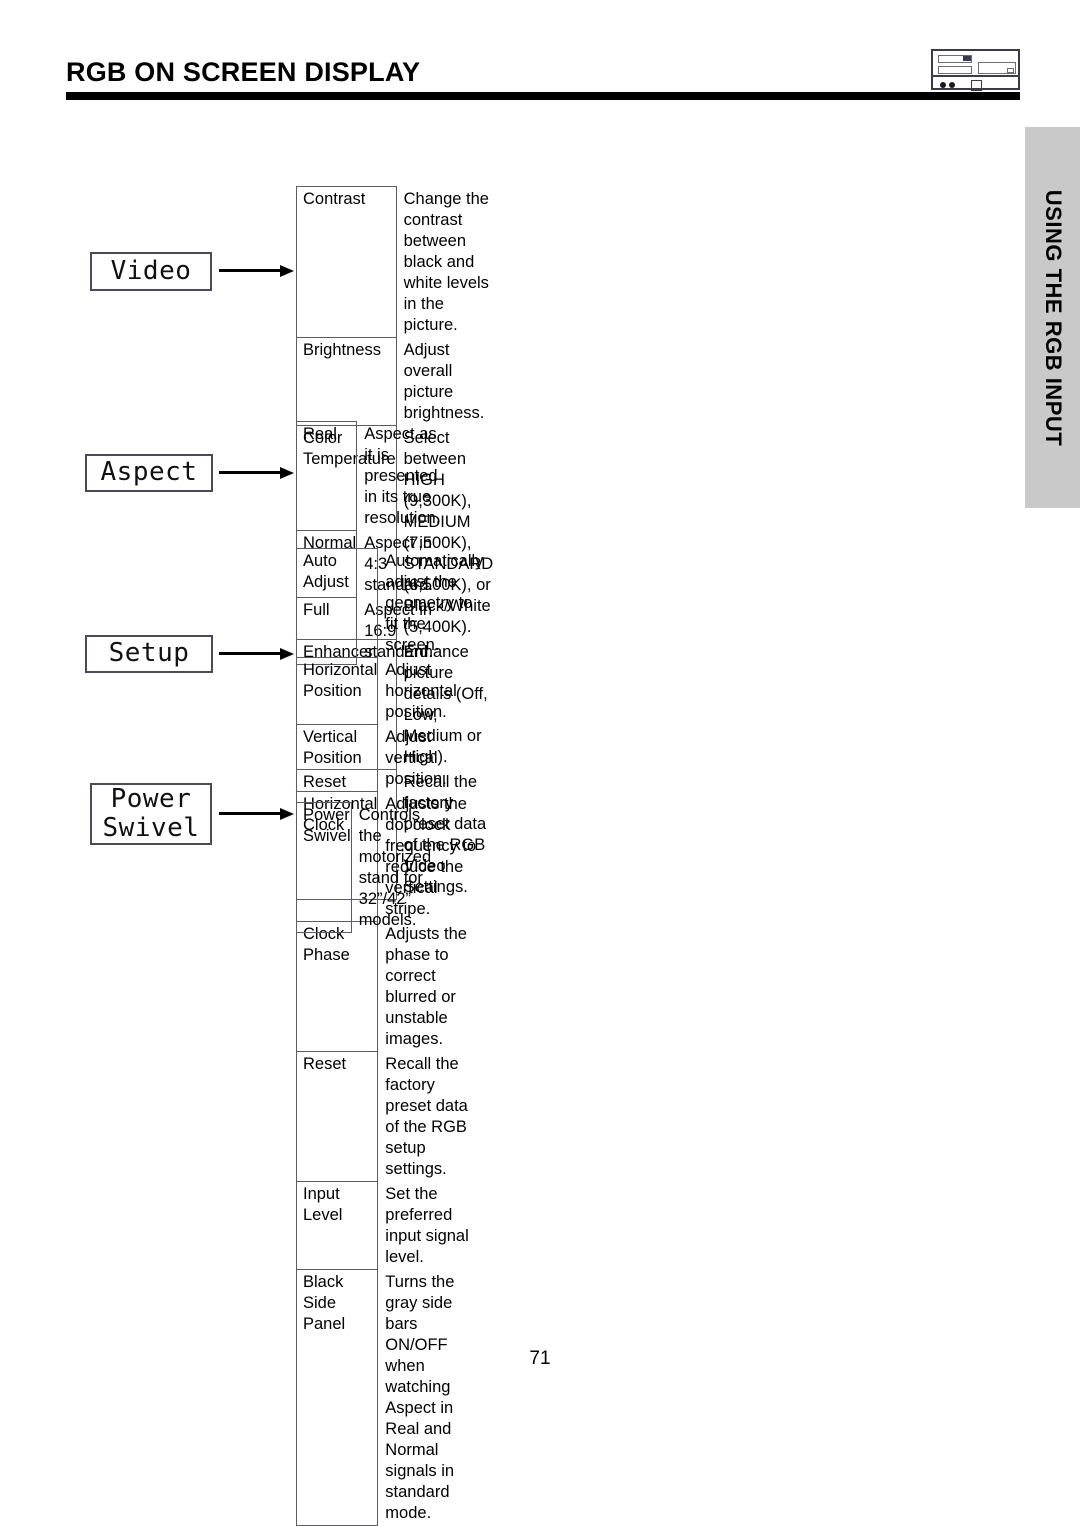  What do you see at coordinates (337, 1397) in the screenshot?
I see `option-name: Black Side Panel` at bounding box center [337, 1397].